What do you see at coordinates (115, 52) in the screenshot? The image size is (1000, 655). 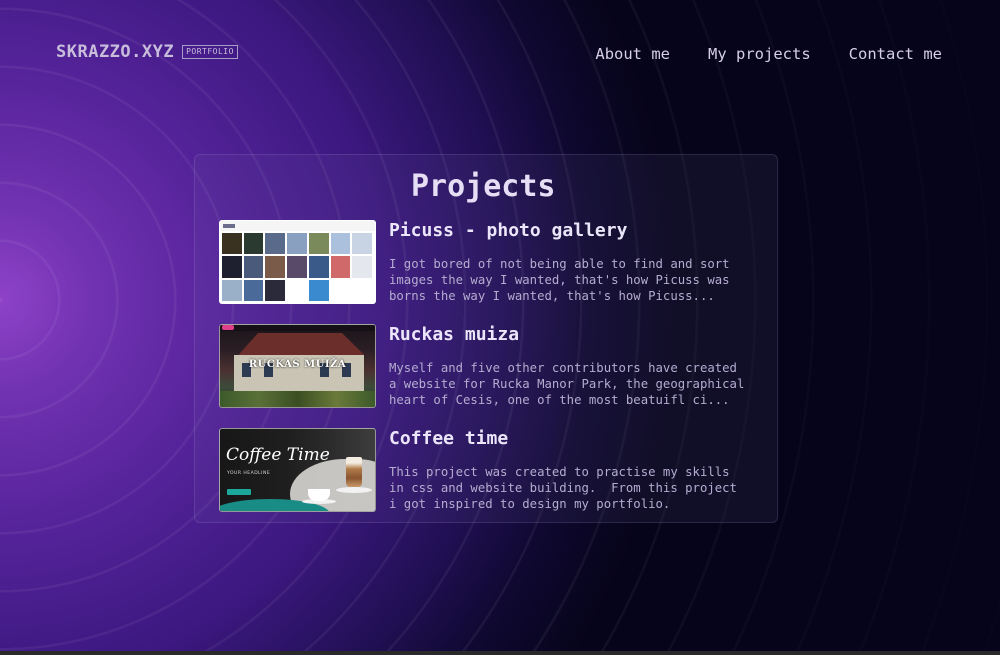 I see `logo-text: SKRAZZO.XYZ` at bounding box center [115, 52].